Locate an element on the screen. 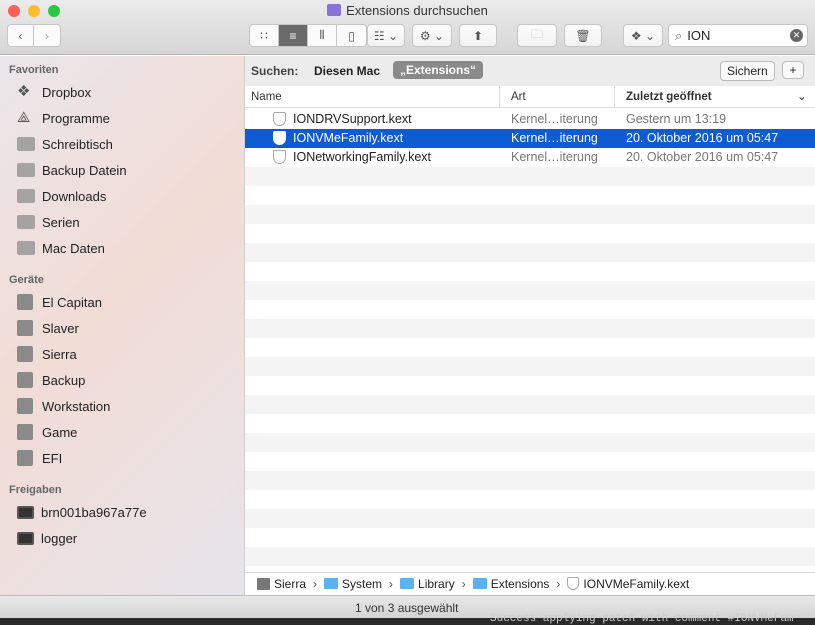  sidebar-item-sierra: Sierra is located at coordinates (47, 354).